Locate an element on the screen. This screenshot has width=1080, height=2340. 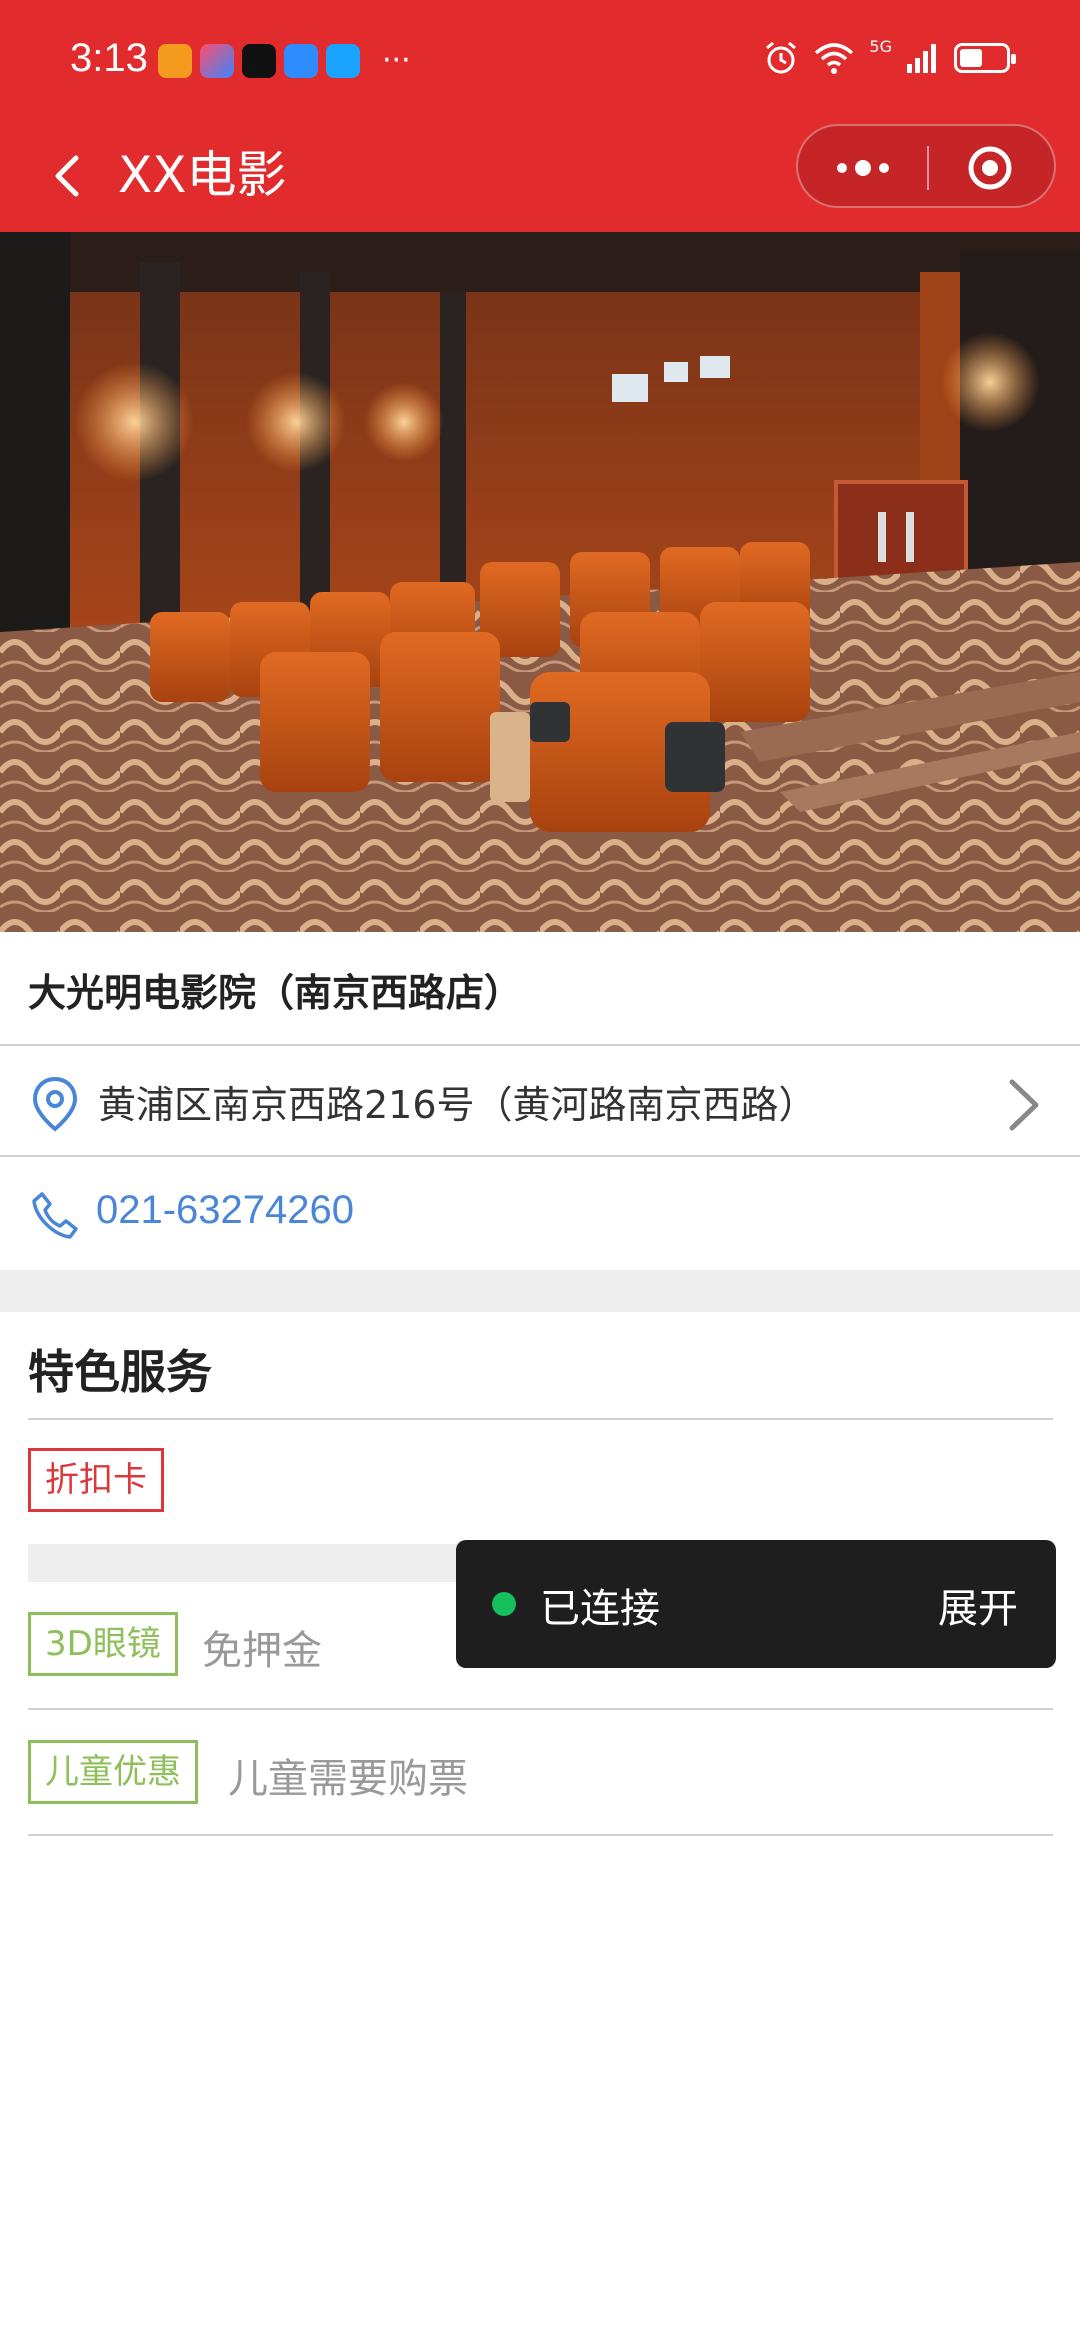
tiktok-app-icon is located at coordinates (259, 61).